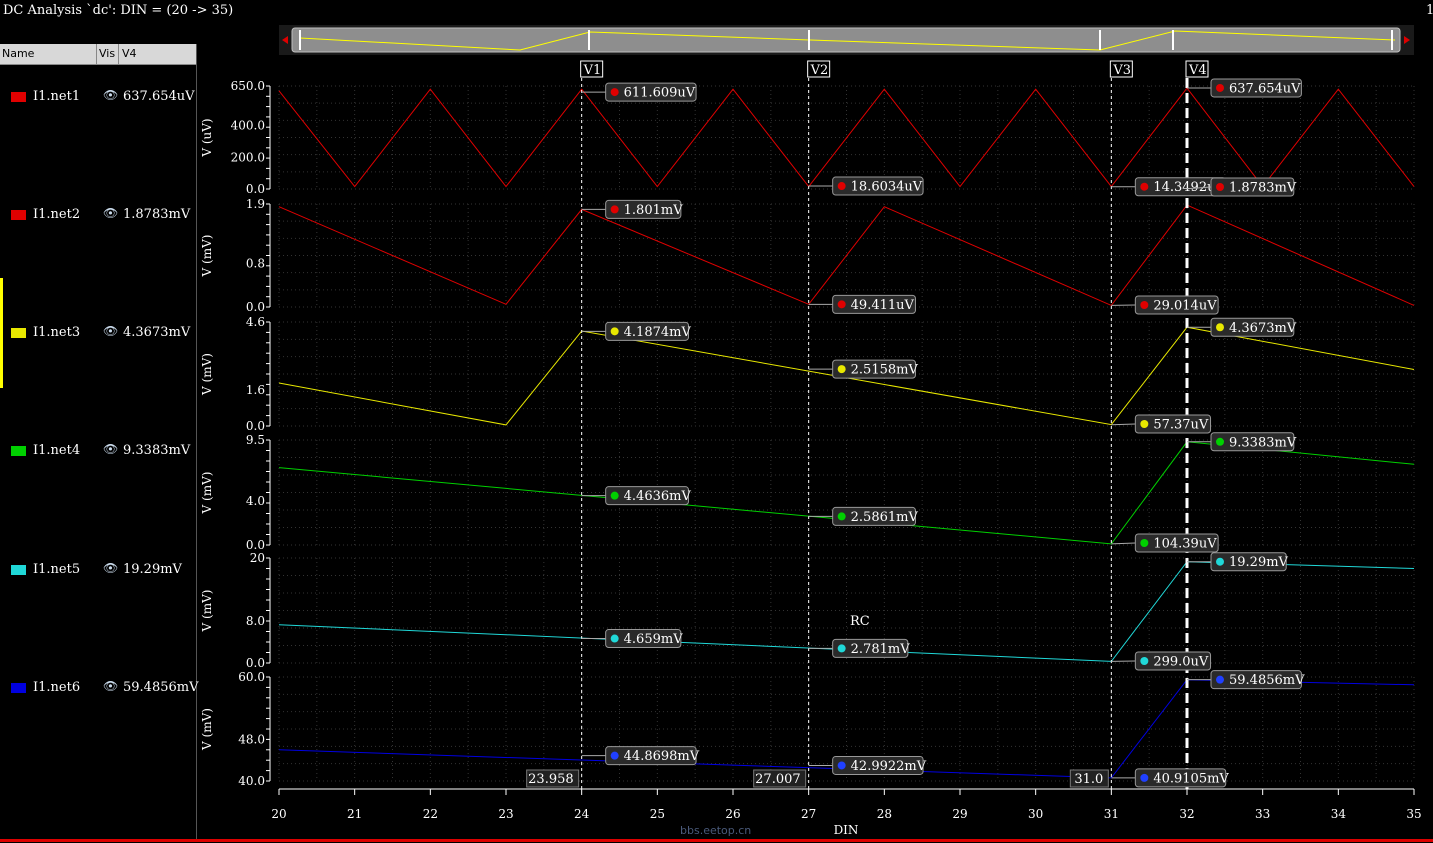 This screenshot has width=1433, height=843. What do you see at coordinates (884, 814) in the screenshot?
I see `x-tick-label: 28` at bounding box center [884, 814].